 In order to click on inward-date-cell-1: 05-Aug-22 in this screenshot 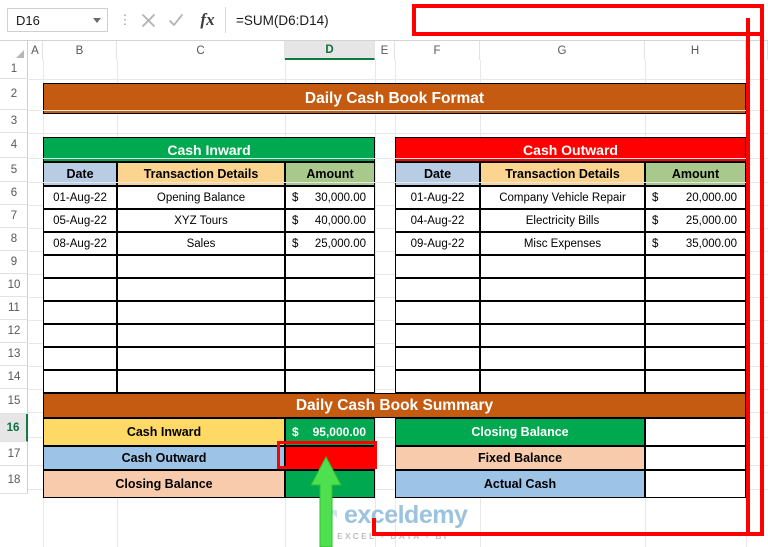, I will do `click(80, 220)`.